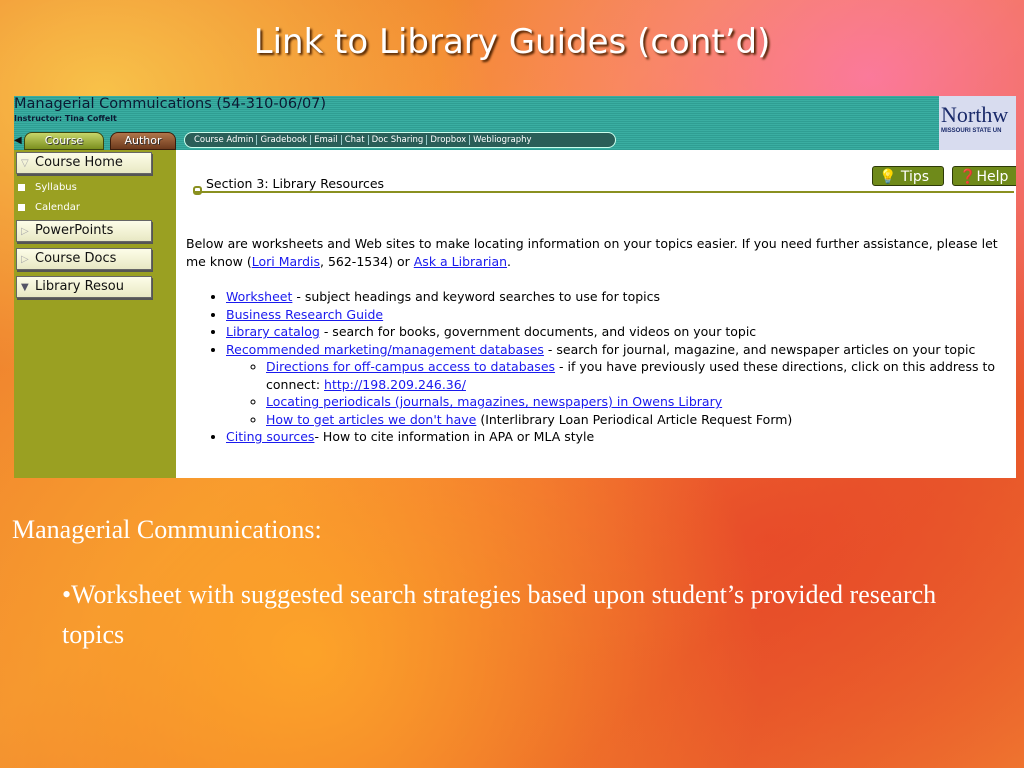 The image size is (1024, 768). Describe the element at coordinates (968, 177) in the screenshot. I see `help-icon: ❓` at that location.